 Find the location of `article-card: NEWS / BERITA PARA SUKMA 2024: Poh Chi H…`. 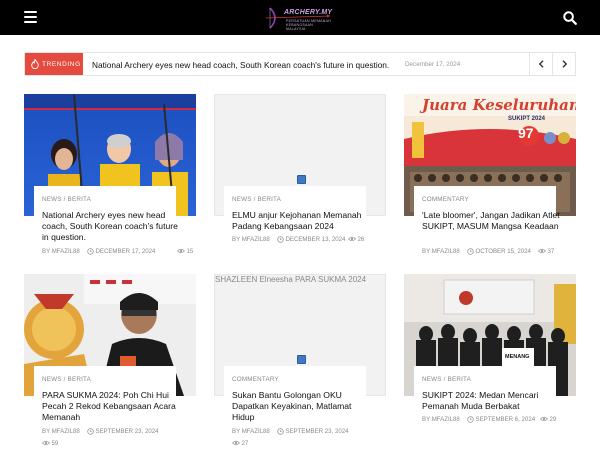

article-card: NEWS / BERITA PARA SUKMA 2024: Poh Chi H… is located at coordinates (110, 360).